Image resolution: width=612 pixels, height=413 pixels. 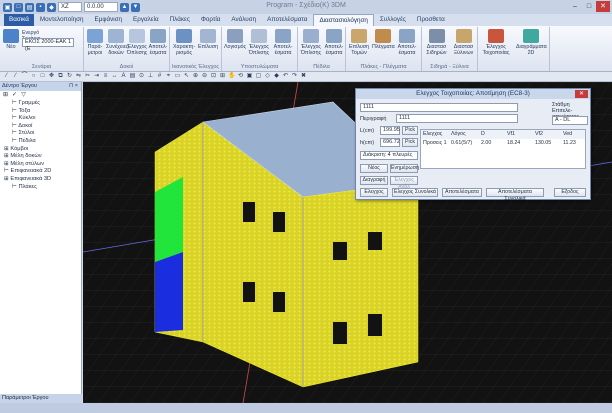 What do you see at coordinates (40, 157) in the screenshot?
I see `tree-item: ⊞ Μέλη δοκών` at bounding box center [40, 157].